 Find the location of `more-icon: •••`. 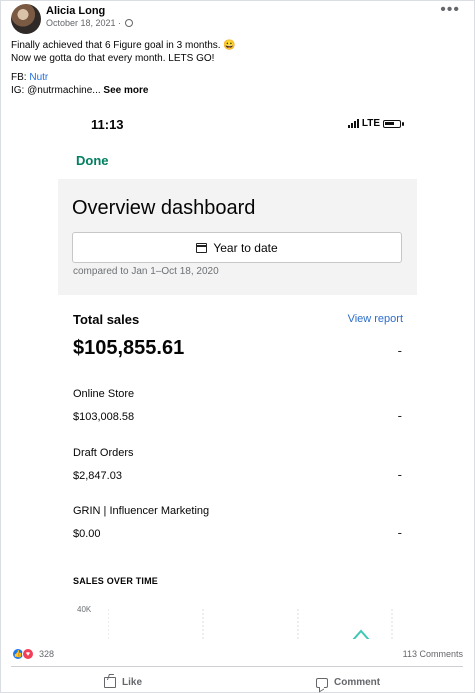

more-icon: ••• is located at coordinates (450, 10).